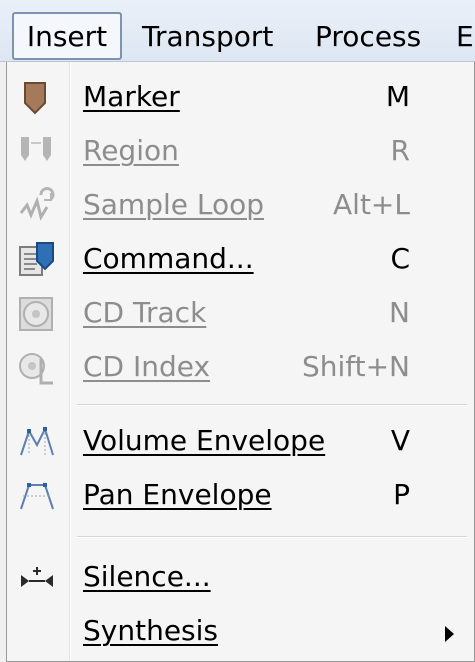  I want to click on menu-item-label: Sample Loop, so click(174, 204).